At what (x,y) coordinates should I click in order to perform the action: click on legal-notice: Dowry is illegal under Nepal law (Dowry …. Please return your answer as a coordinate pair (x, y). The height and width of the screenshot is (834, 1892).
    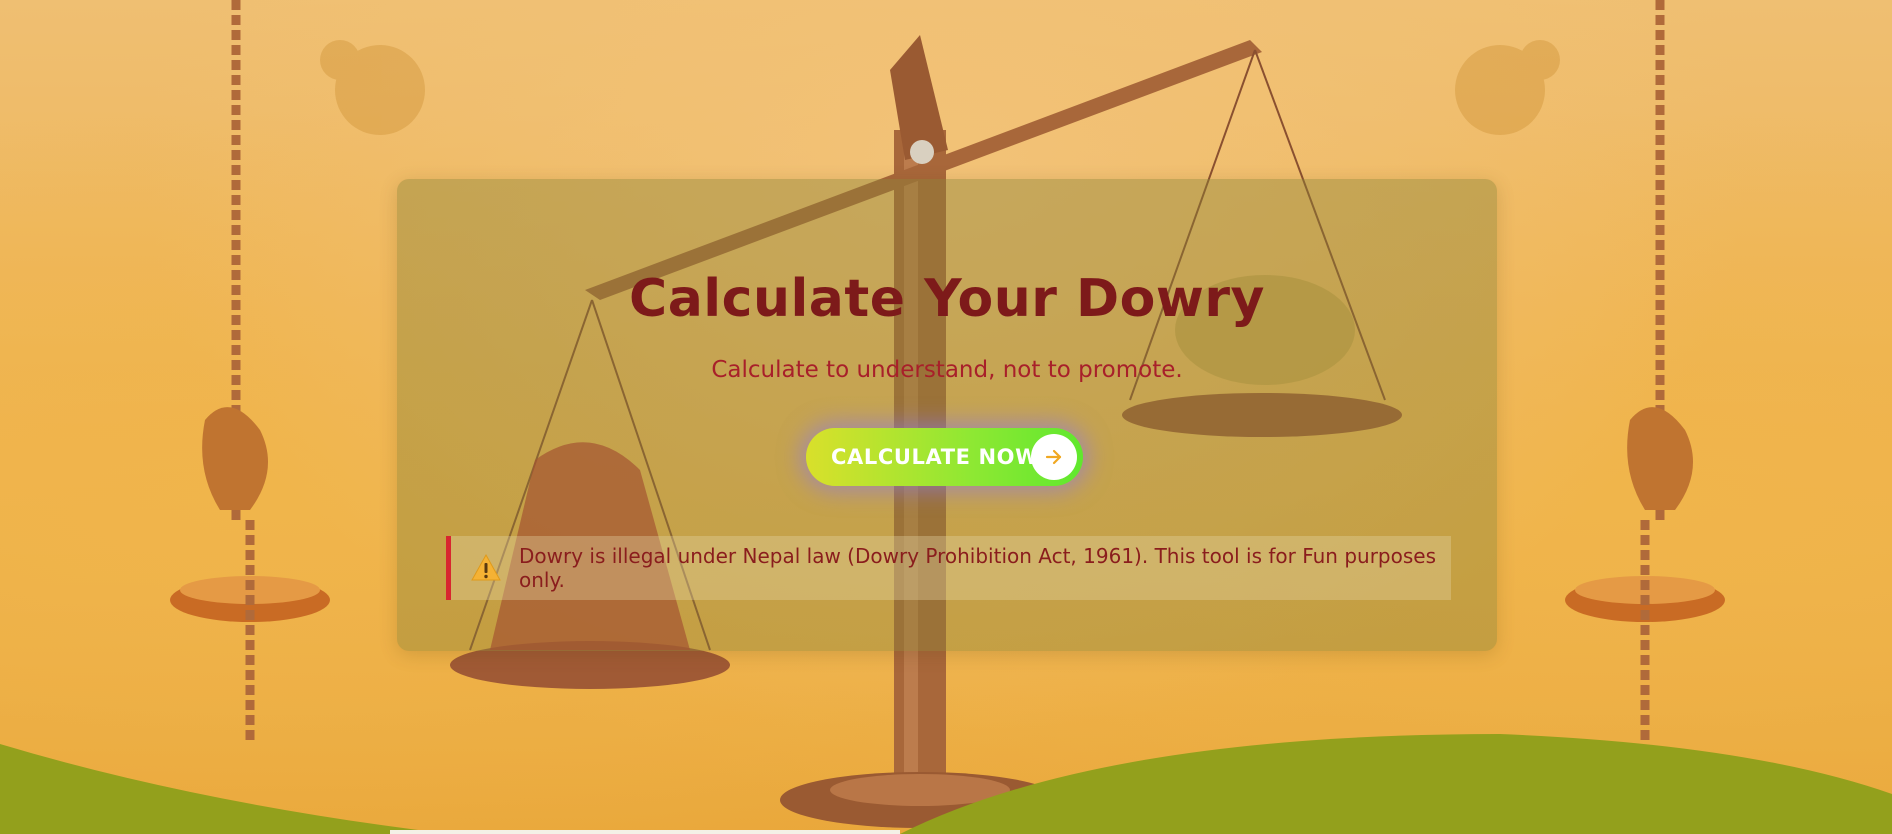
    Looking at the image, I should click on (948, 568).